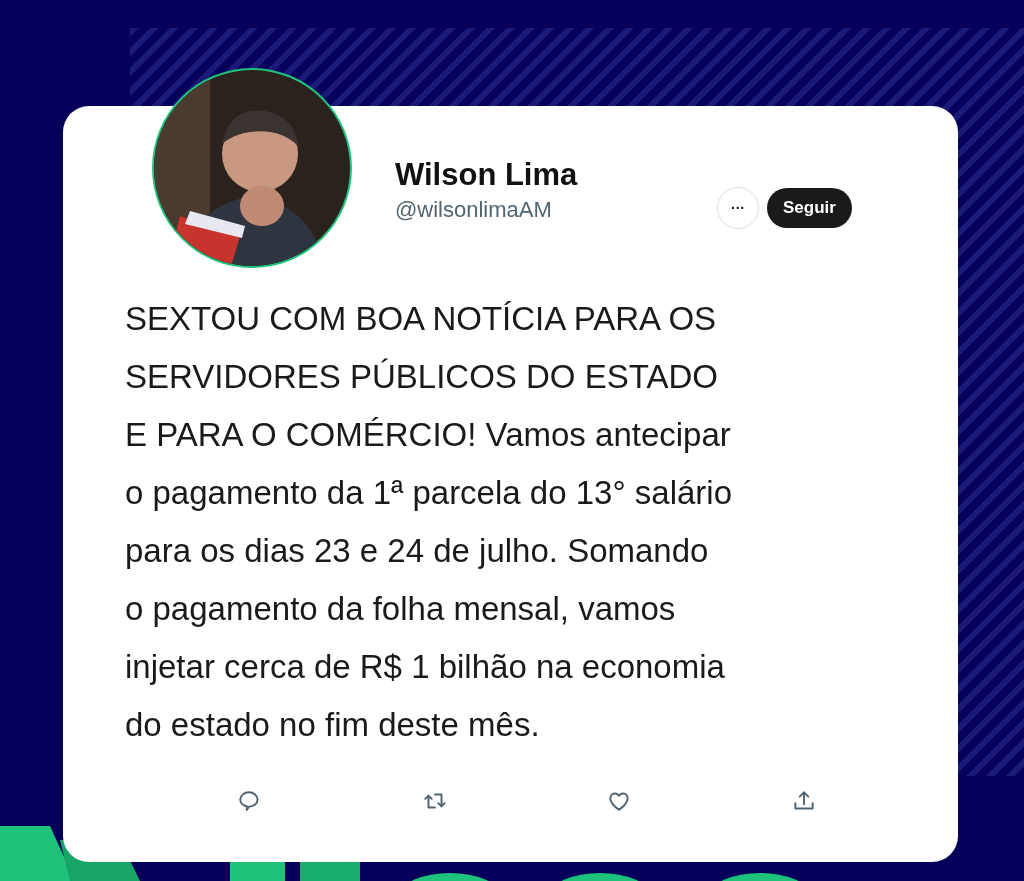 The image size is (1024, 881). Describe the element at coordinates (474, 210) in the screenshot. I see `author-handle: @wilsonlimaAM` at that location.